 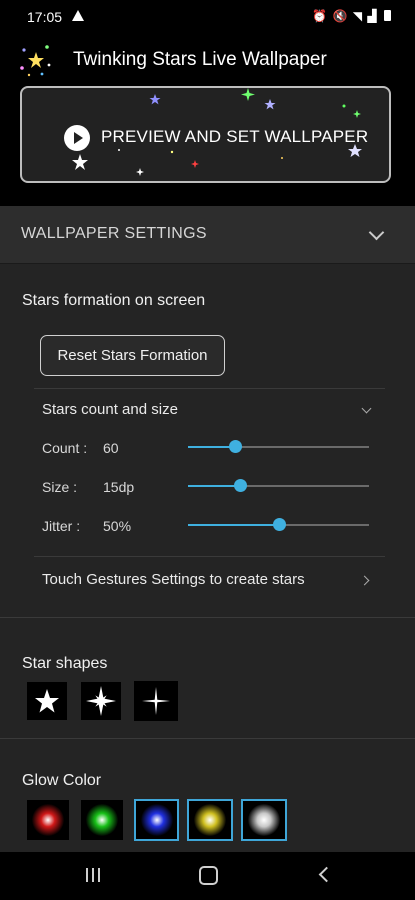 I want to click on size-slider, so click(x=278, y=485).